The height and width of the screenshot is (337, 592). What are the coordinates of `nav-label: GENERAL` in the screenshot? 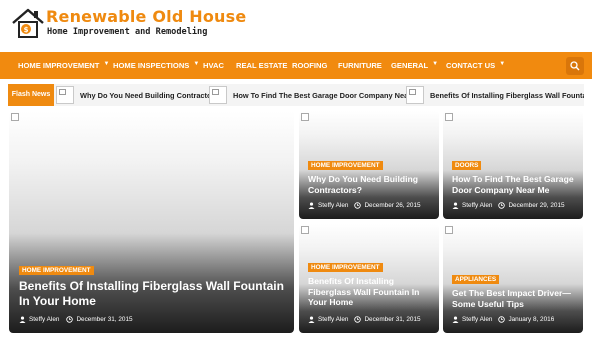 It's located at (410, 65).